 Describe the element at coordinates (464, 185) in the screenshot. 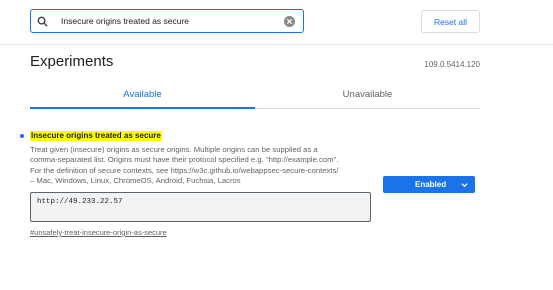

I see `chevron-down-icon` at that location.